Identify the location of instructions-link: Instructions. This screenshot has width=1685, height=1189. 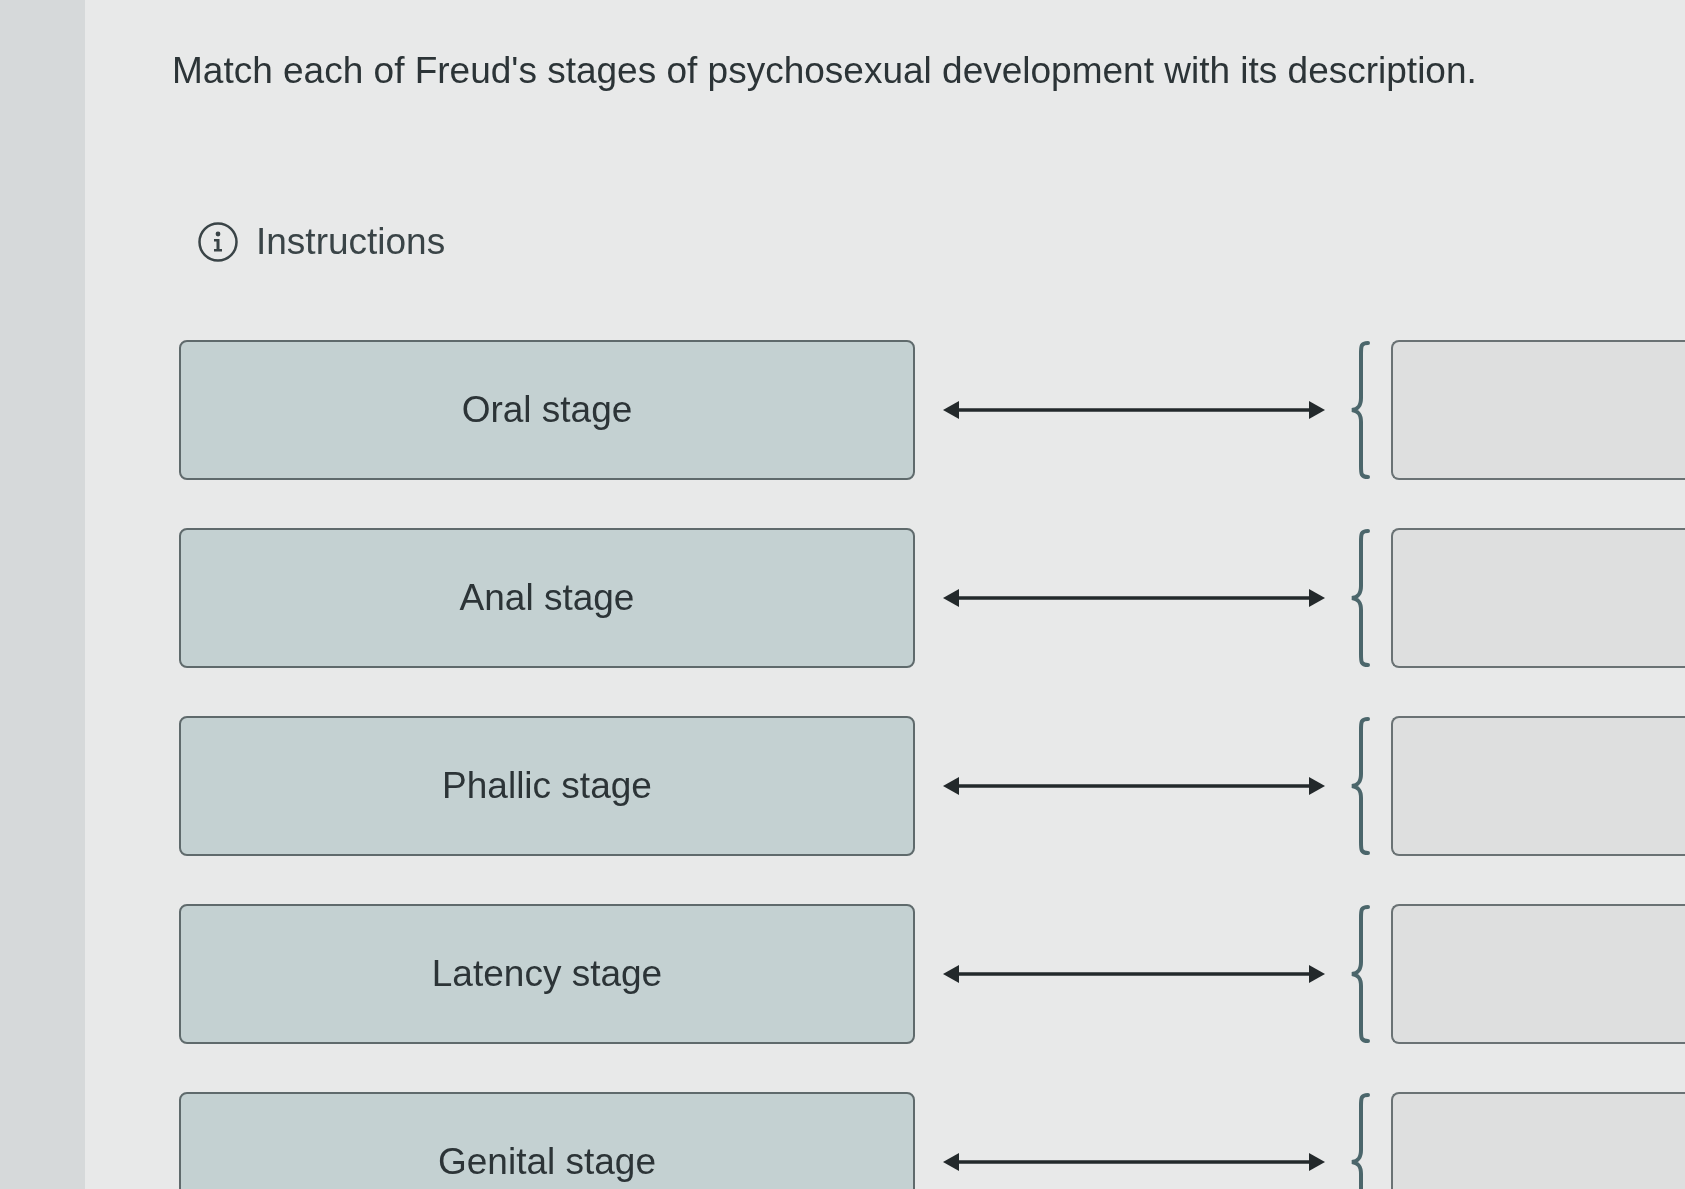
(351, 242).